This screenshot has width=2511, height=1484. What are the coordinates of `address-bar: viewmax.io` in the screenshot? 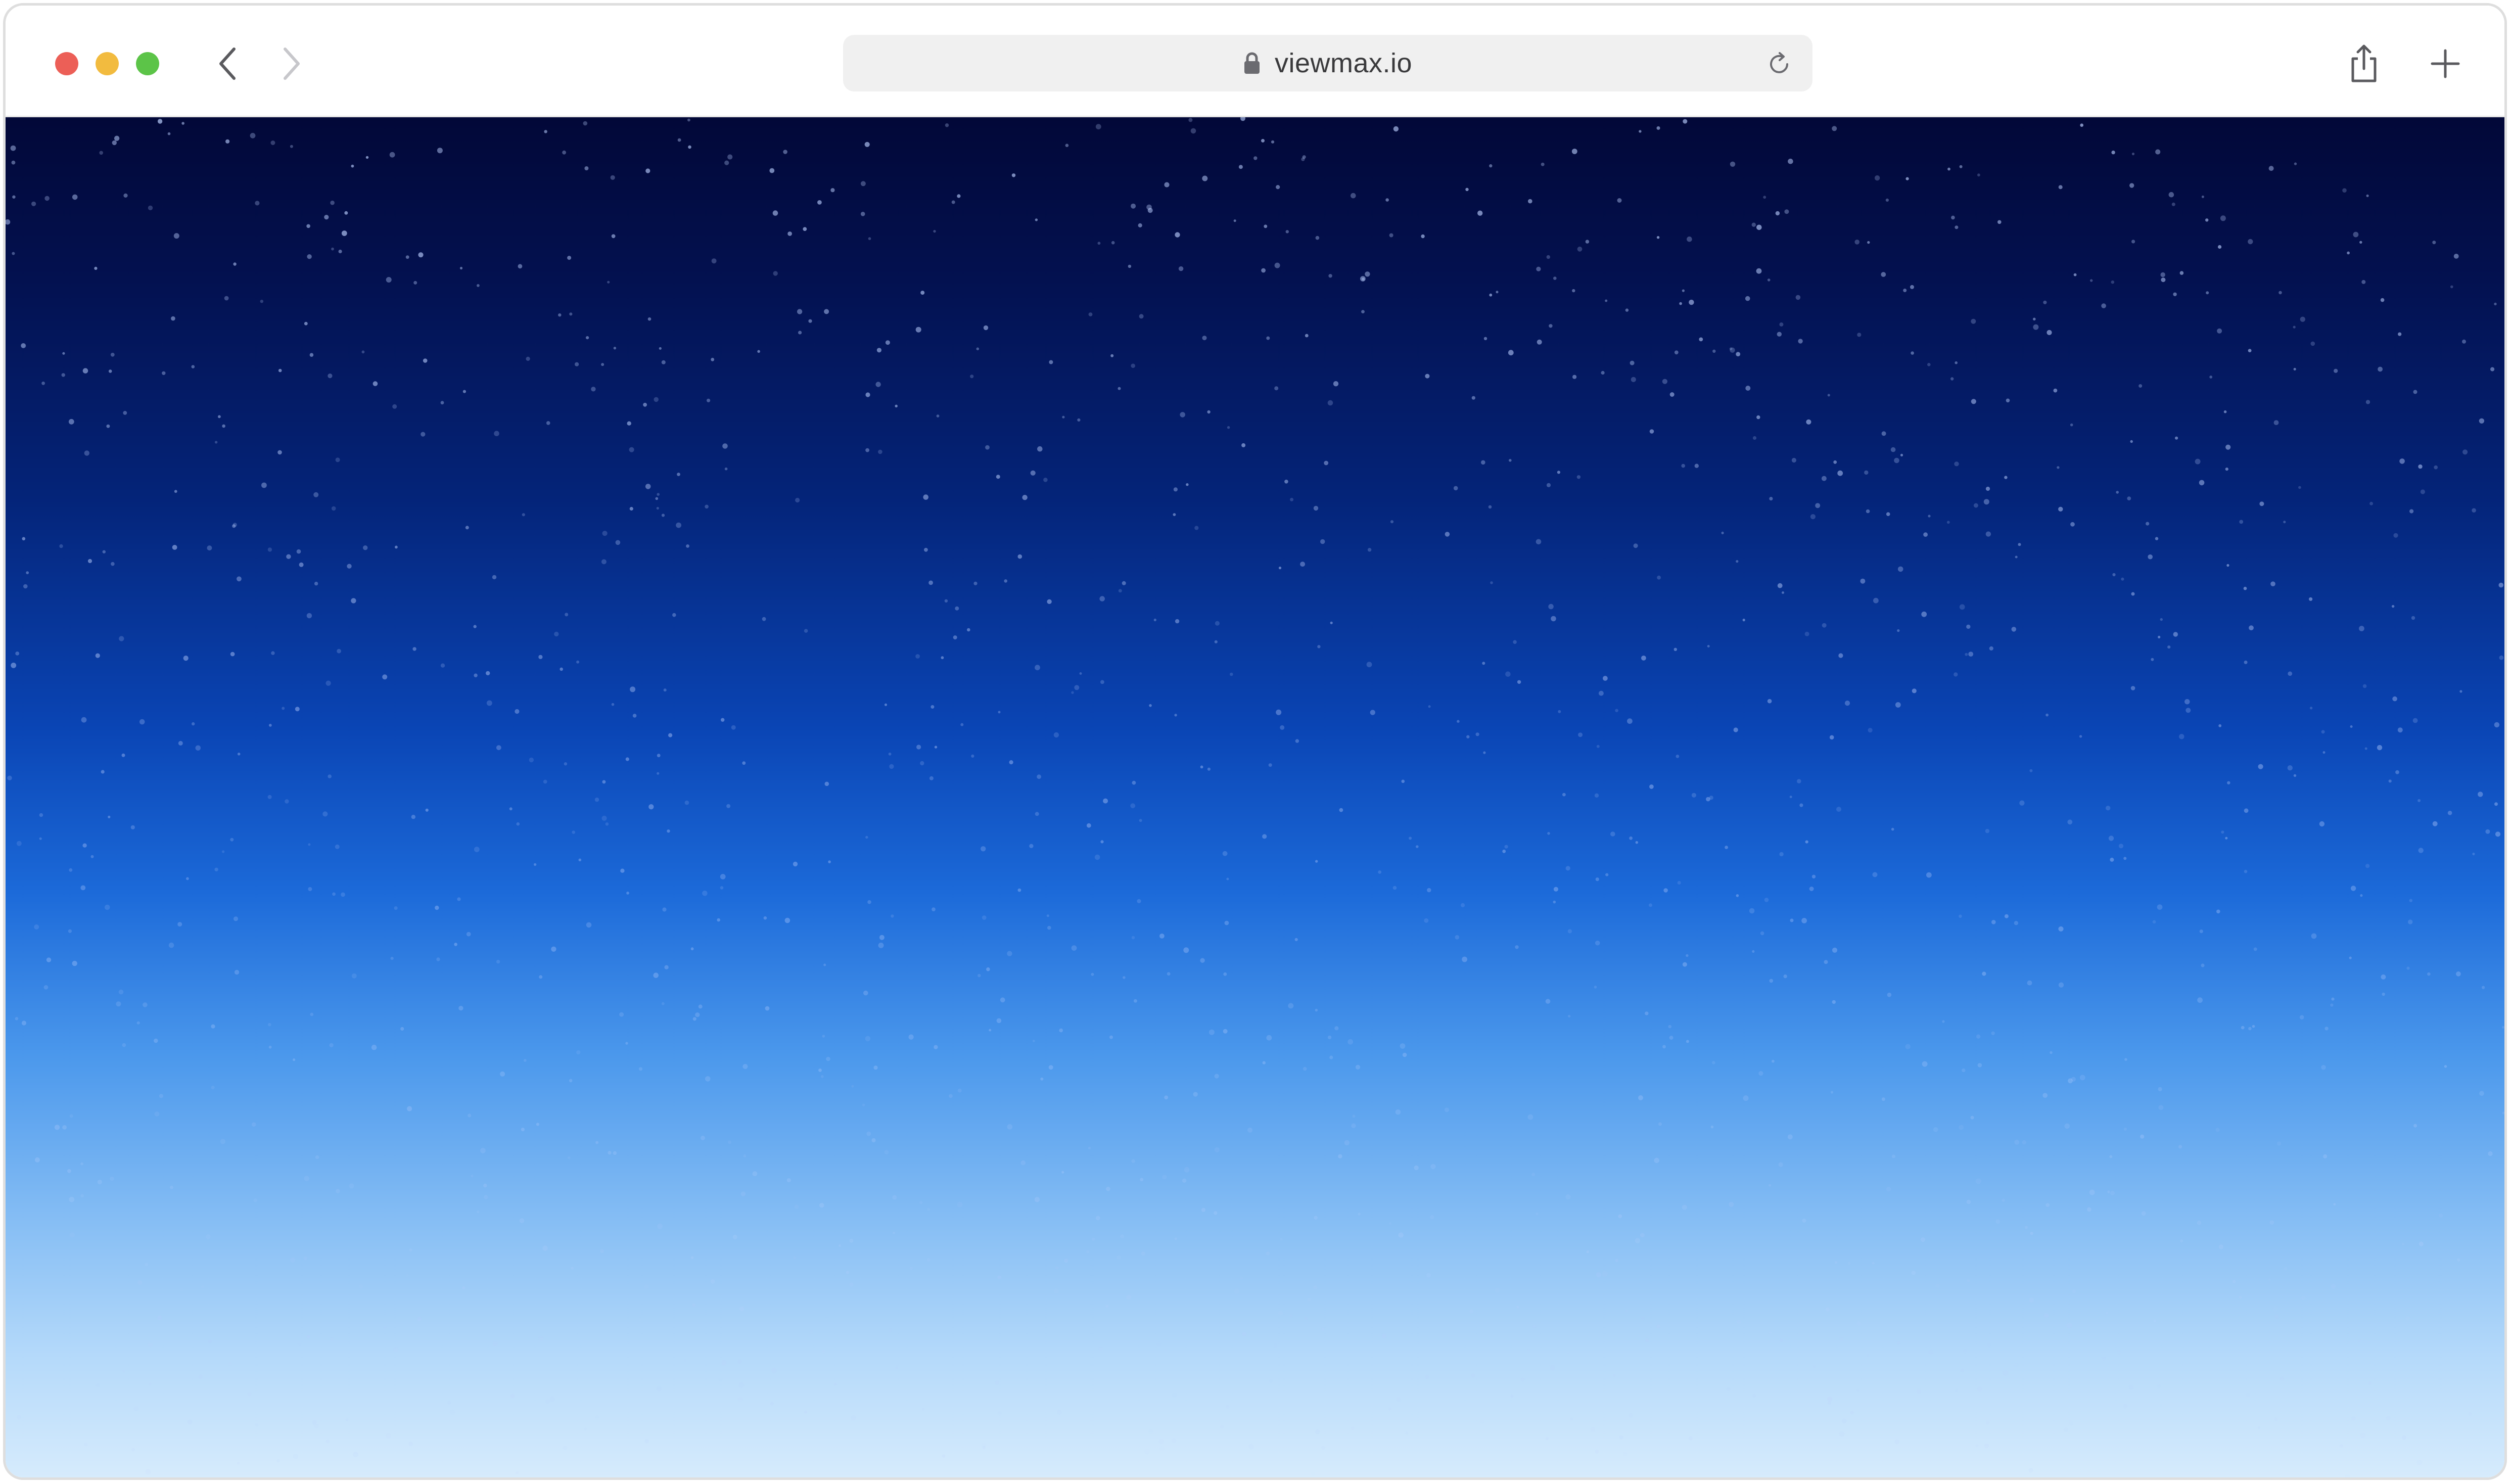 It's located at (1327, 63).